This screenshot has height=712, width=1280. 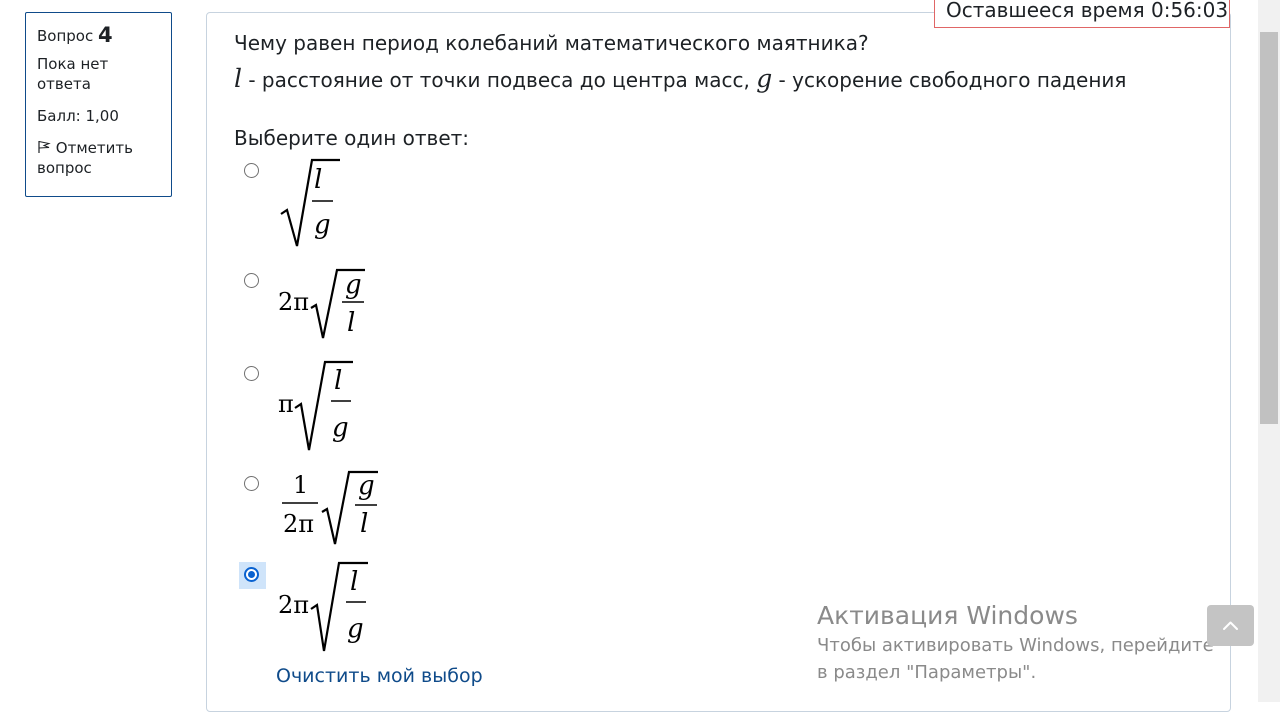 I want to click on flag-question-link: Отметить вопрос, so click(x=99, y=158).